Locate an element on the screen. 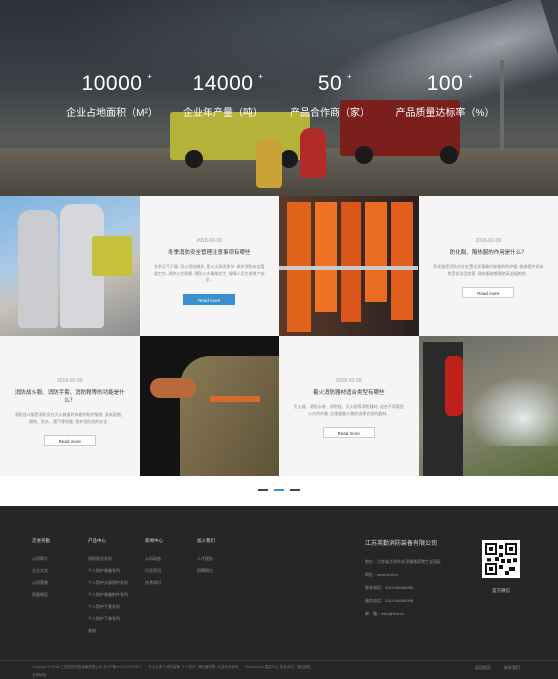  extinguisher is located at coordinates (453, 386).